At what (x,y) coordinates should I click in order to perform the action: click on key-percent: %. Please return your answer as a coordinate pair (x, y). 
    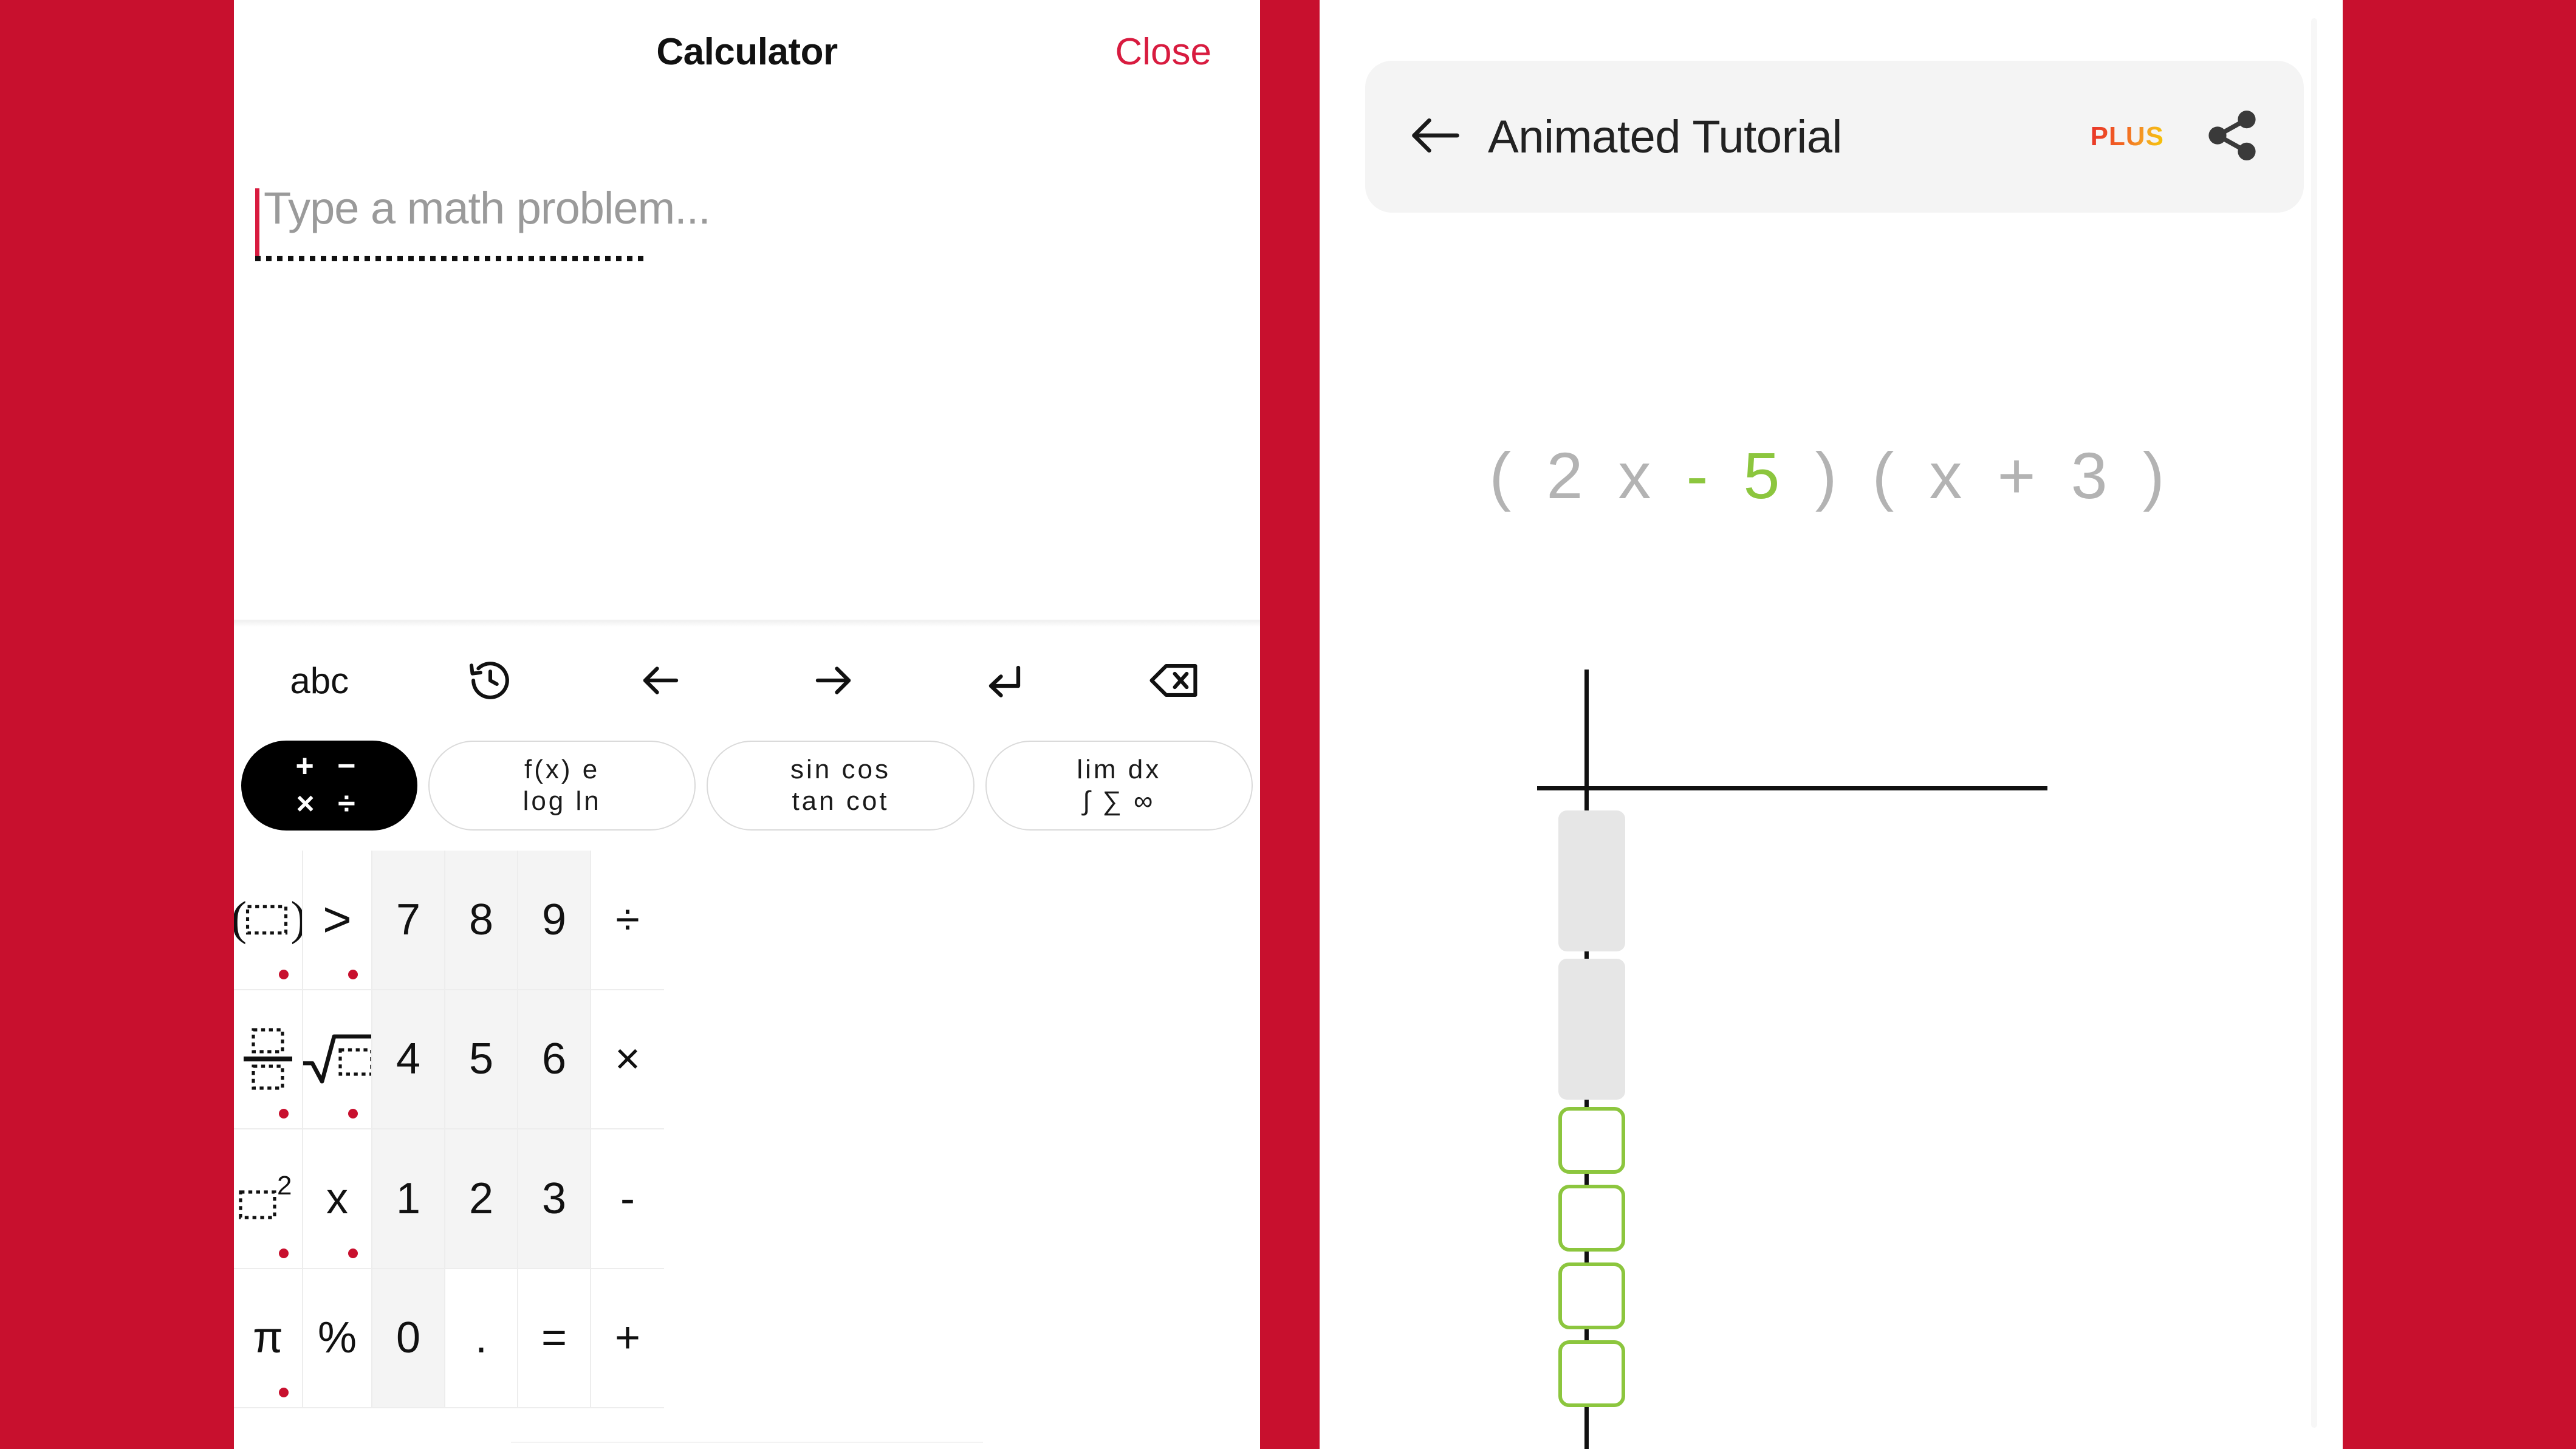
    Looking at the image, I should click on (337, 1338).